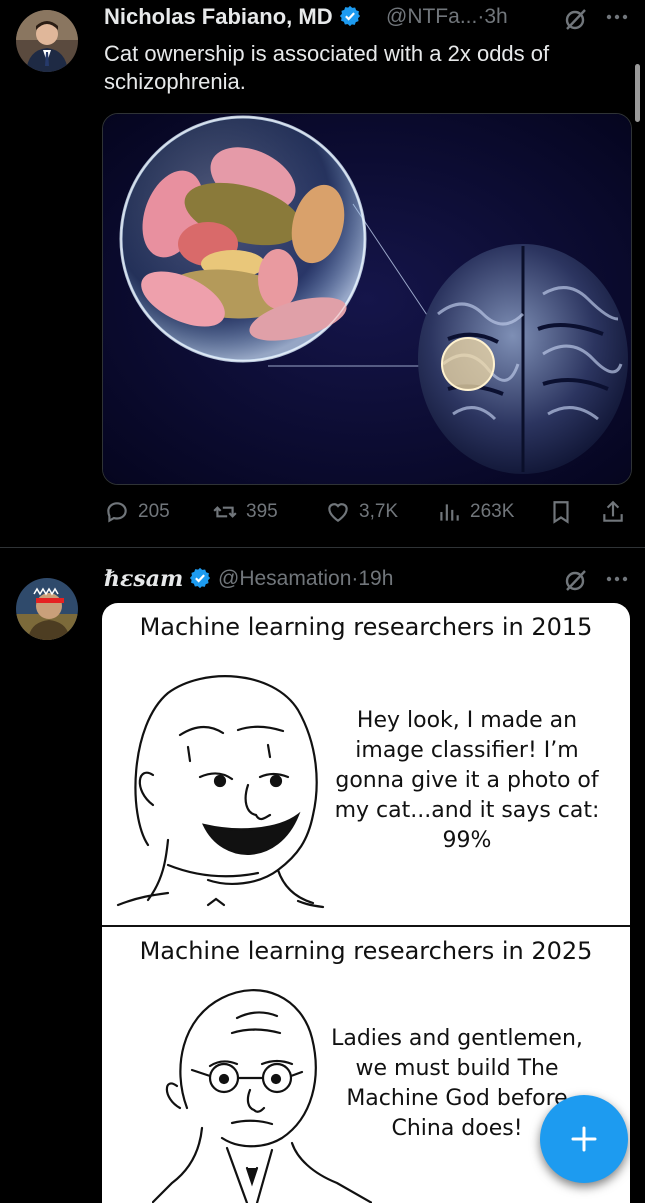  What do you see at coordinates (225, 512) in the screenshot?
I see `repost-icon` at bounding box center [225, 512].